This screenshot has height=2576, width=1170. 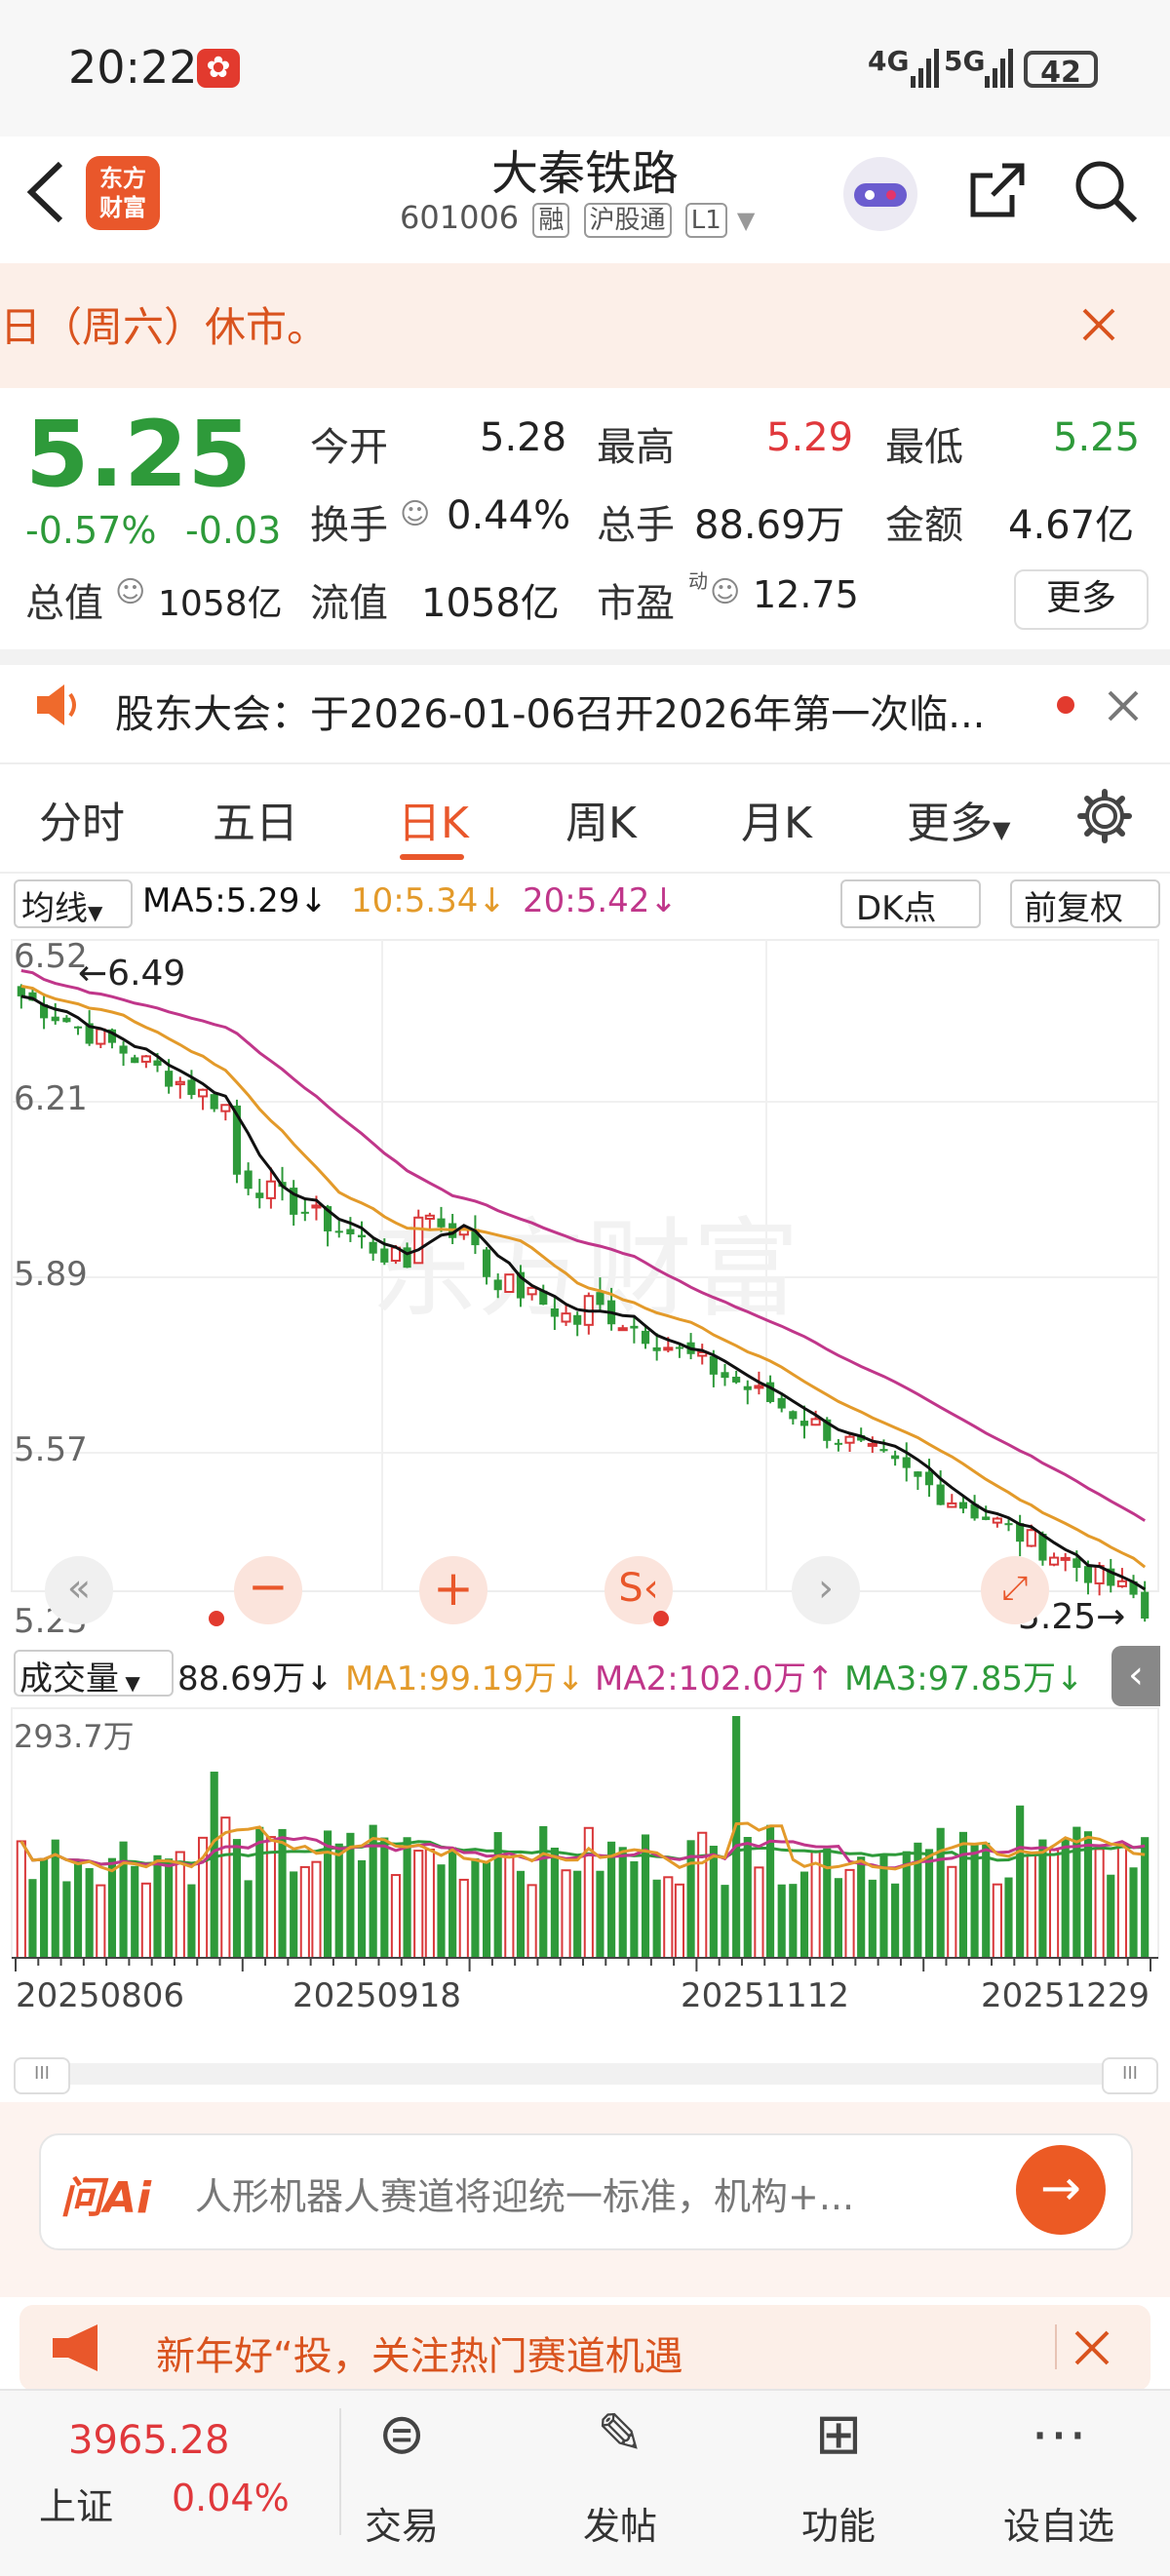 I want to click on tab-more: 更多▼, so click(x=958, y=819).